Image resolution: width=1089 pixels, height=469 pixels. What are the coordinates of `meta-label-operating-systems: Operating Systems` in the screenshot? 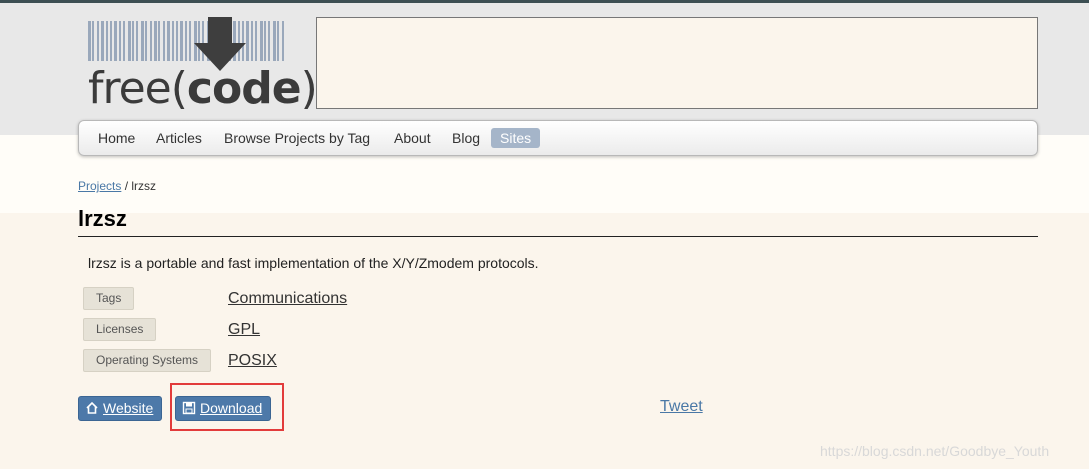 It's located at (147, 360).